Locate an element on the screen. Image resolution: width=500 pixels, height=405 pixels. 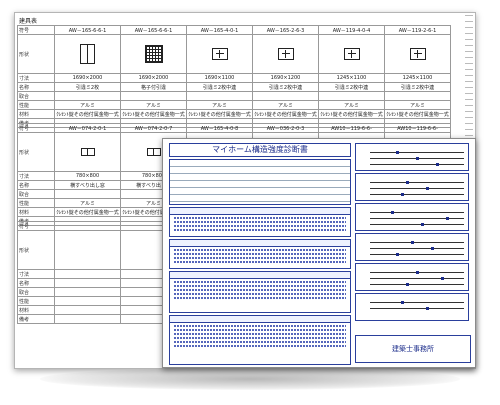
code-cell: AW－119-2-6-1 is located at coordinates (417, 30).